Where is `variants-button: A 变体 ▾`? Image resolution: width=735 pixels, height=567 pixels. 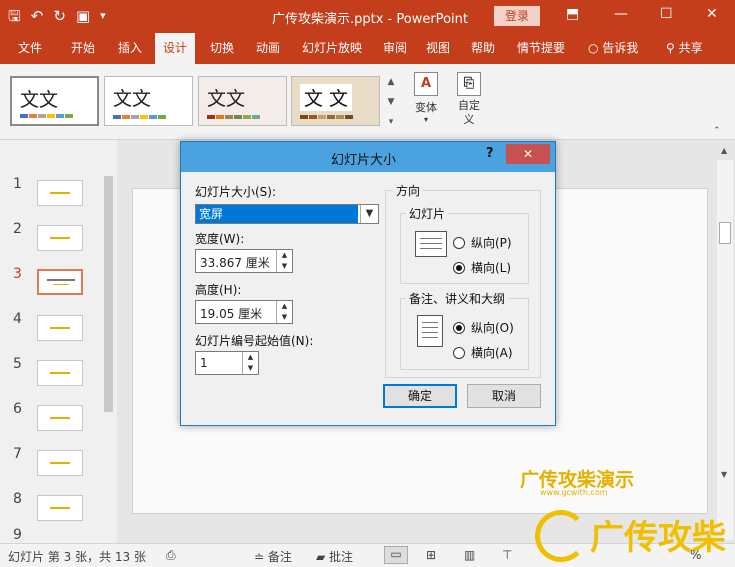
variants-button: A 变体 ▾ is located at coordinates (426, 98).